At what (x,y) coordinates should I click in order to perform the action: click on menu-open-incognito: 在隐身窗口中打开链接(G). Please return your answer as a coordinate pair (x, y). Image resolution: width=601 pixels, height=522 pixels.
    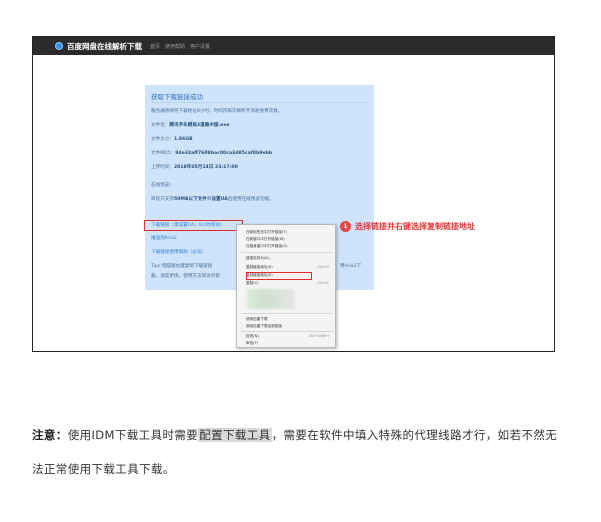
    Looking at the image, I should click on (267, 246).